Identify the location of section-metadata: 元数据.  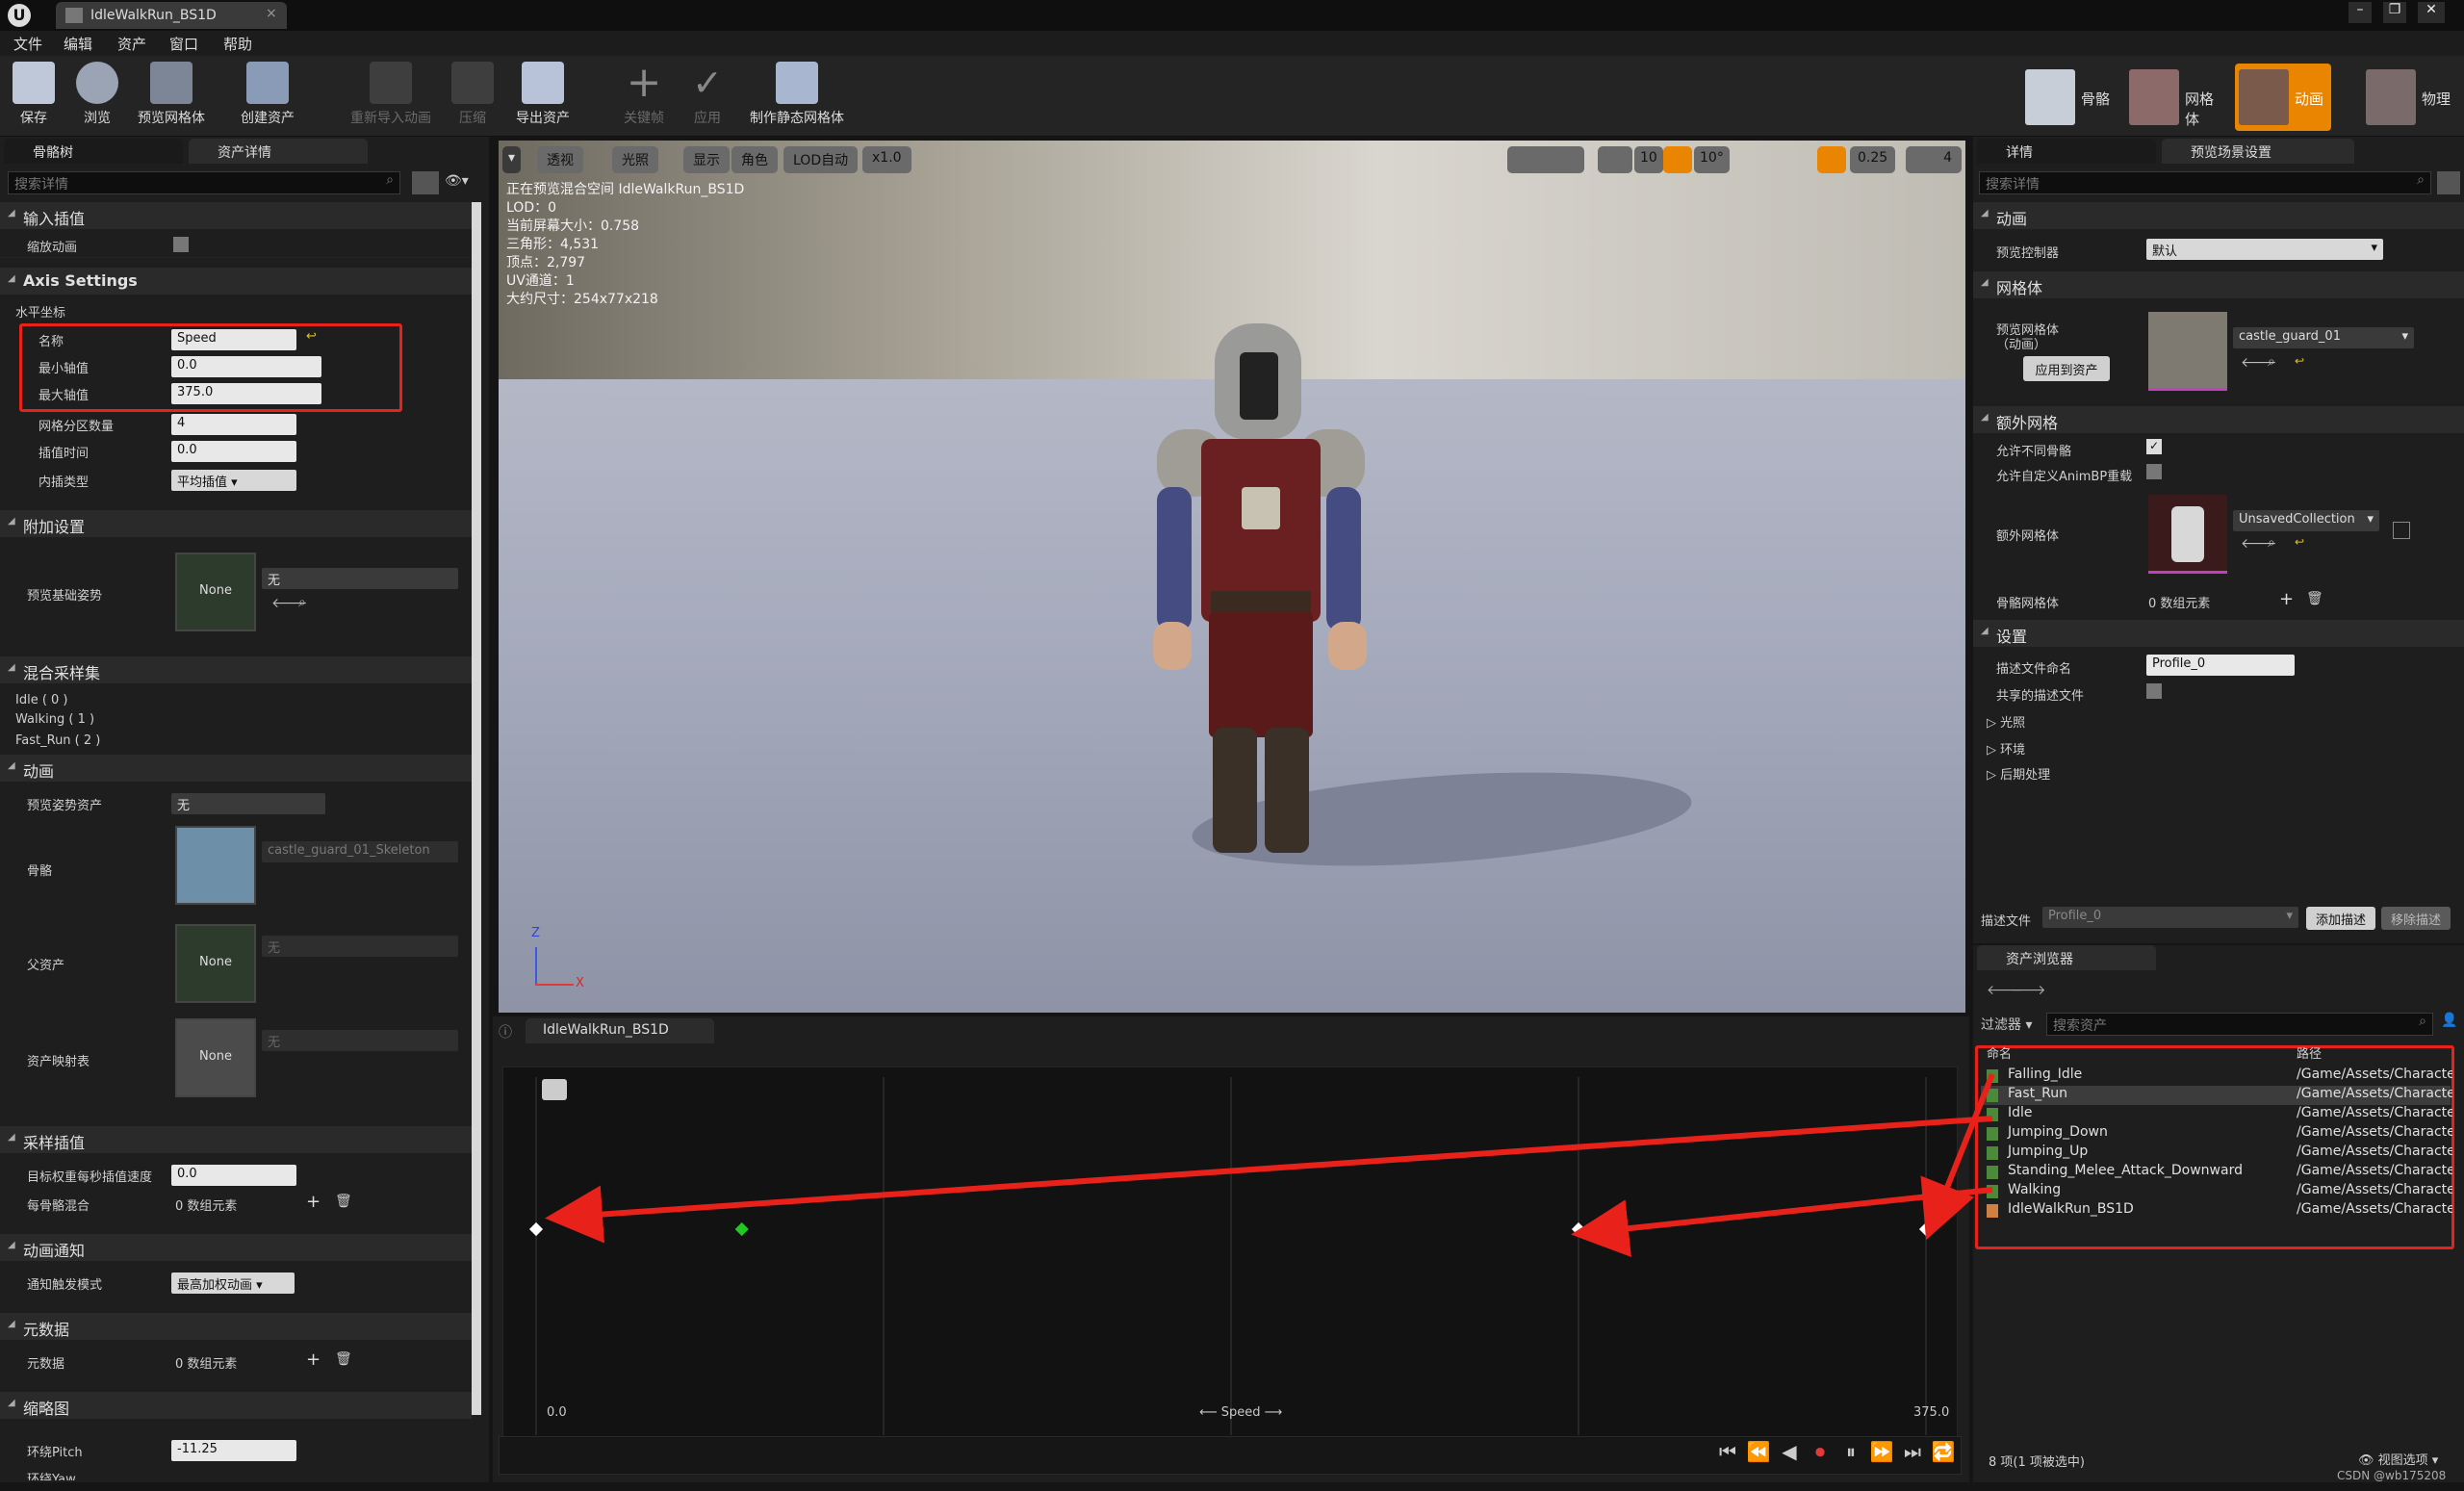
(236, 1326).